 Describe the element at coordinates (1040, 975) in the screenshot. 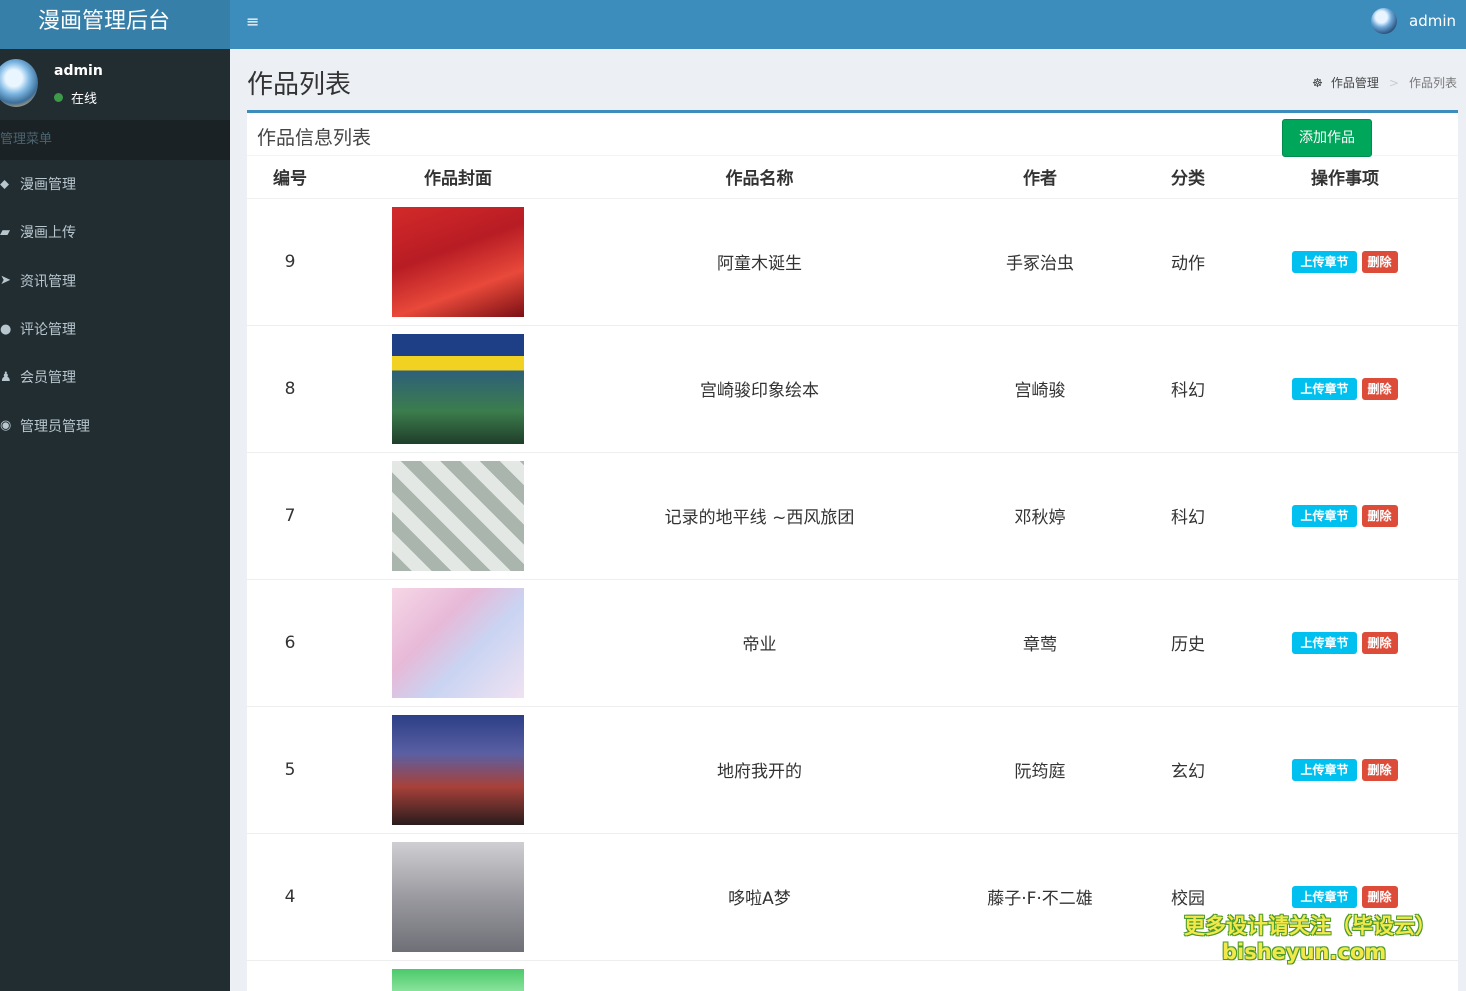

I see `cell-empty` at that location.